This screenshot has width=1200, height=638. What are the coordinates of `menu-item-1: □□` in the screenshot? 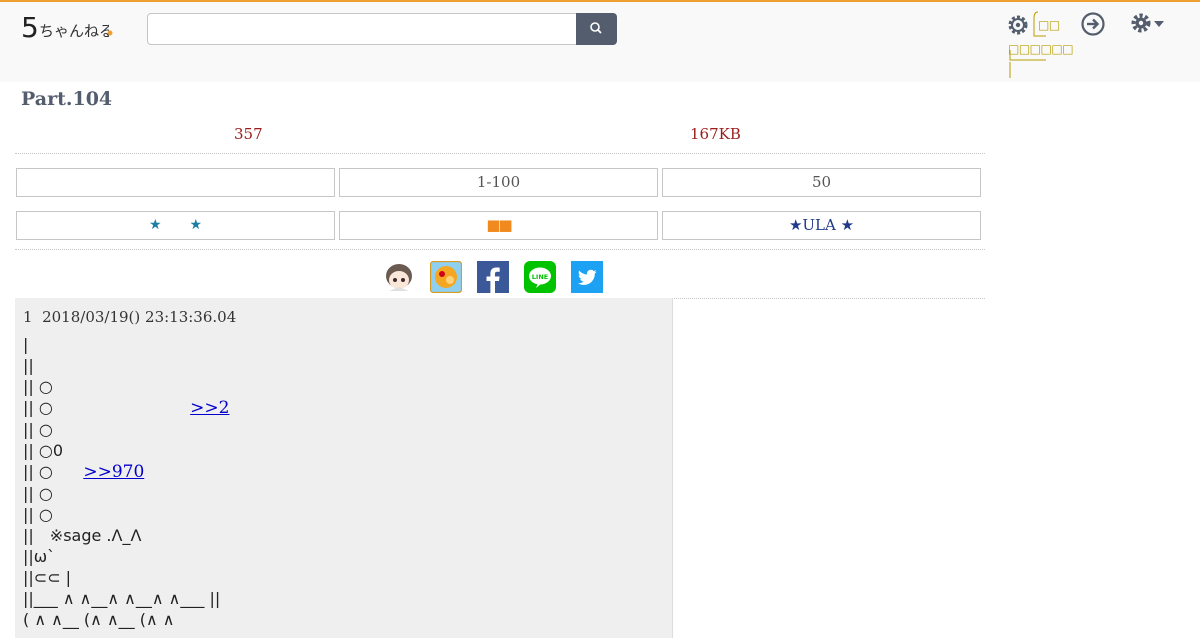 It's located at (1049, 25).